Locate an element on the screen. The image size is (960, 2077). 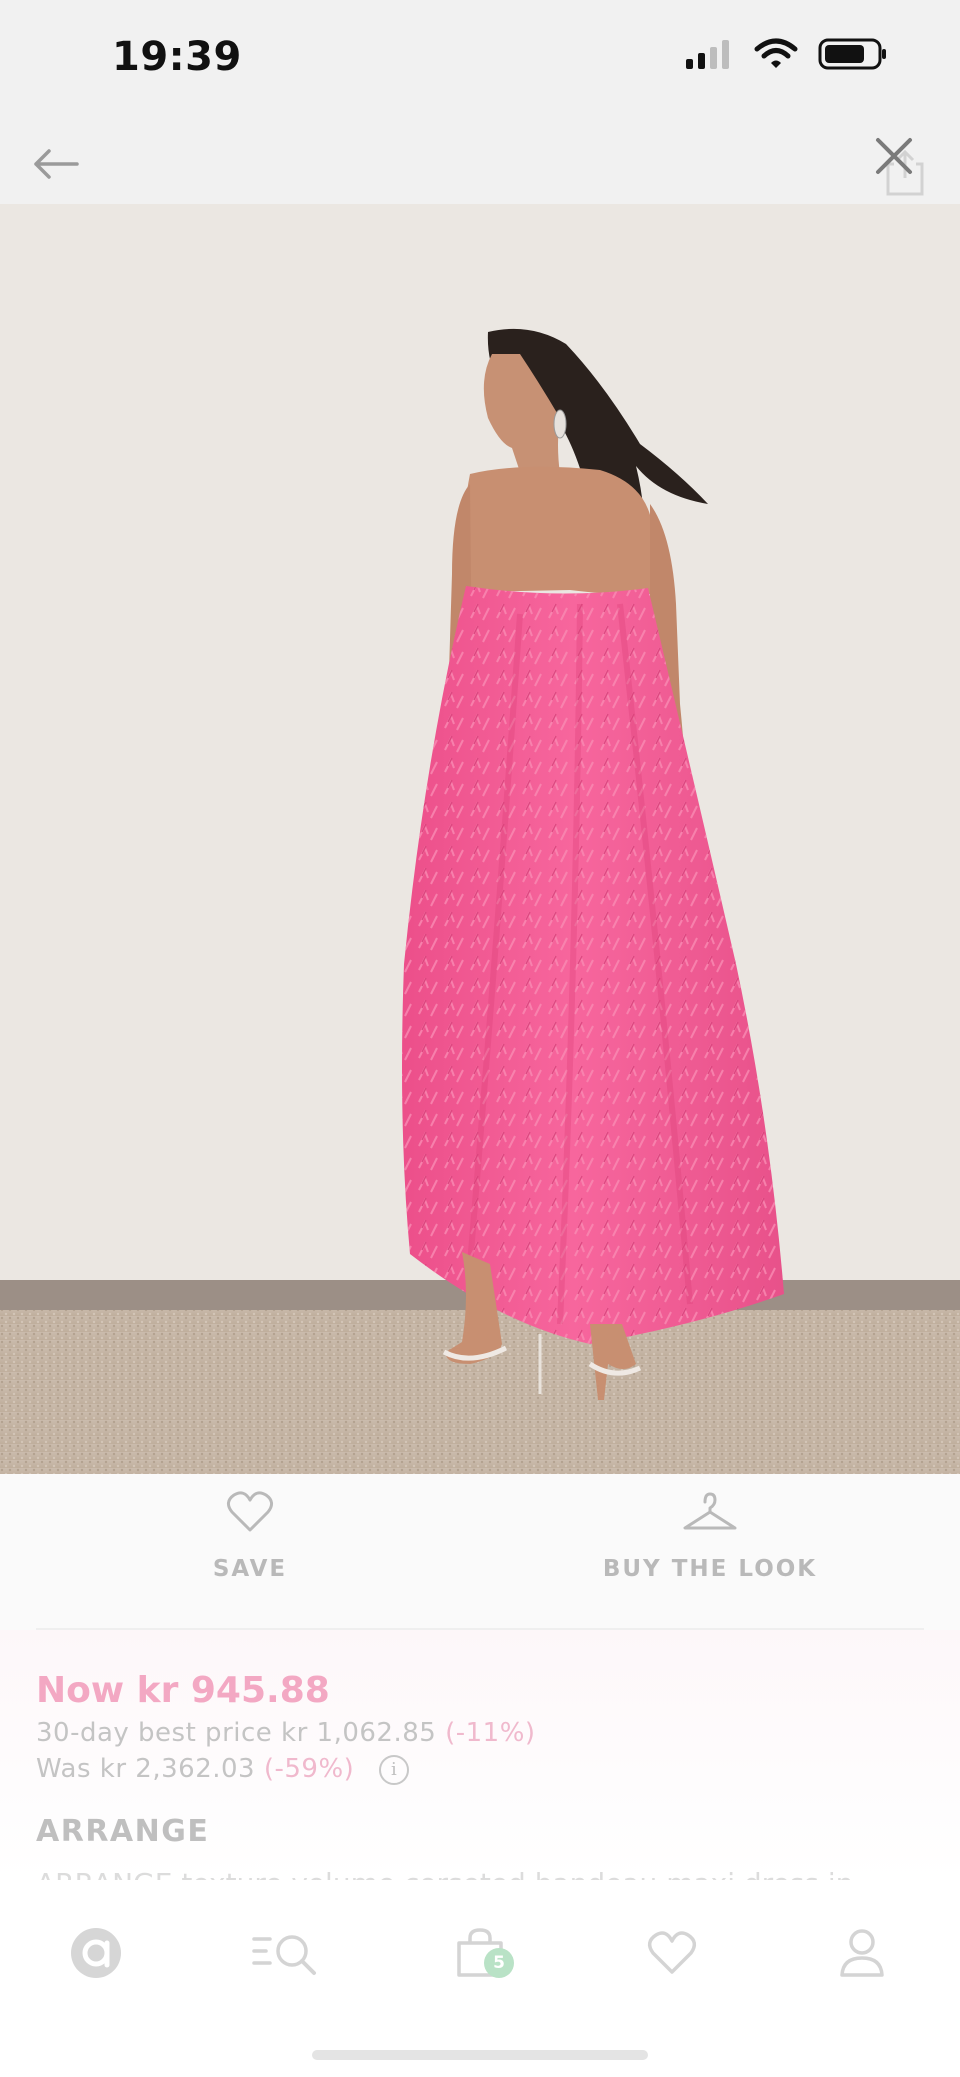
battery-icon is located at coordinates (852, 54).